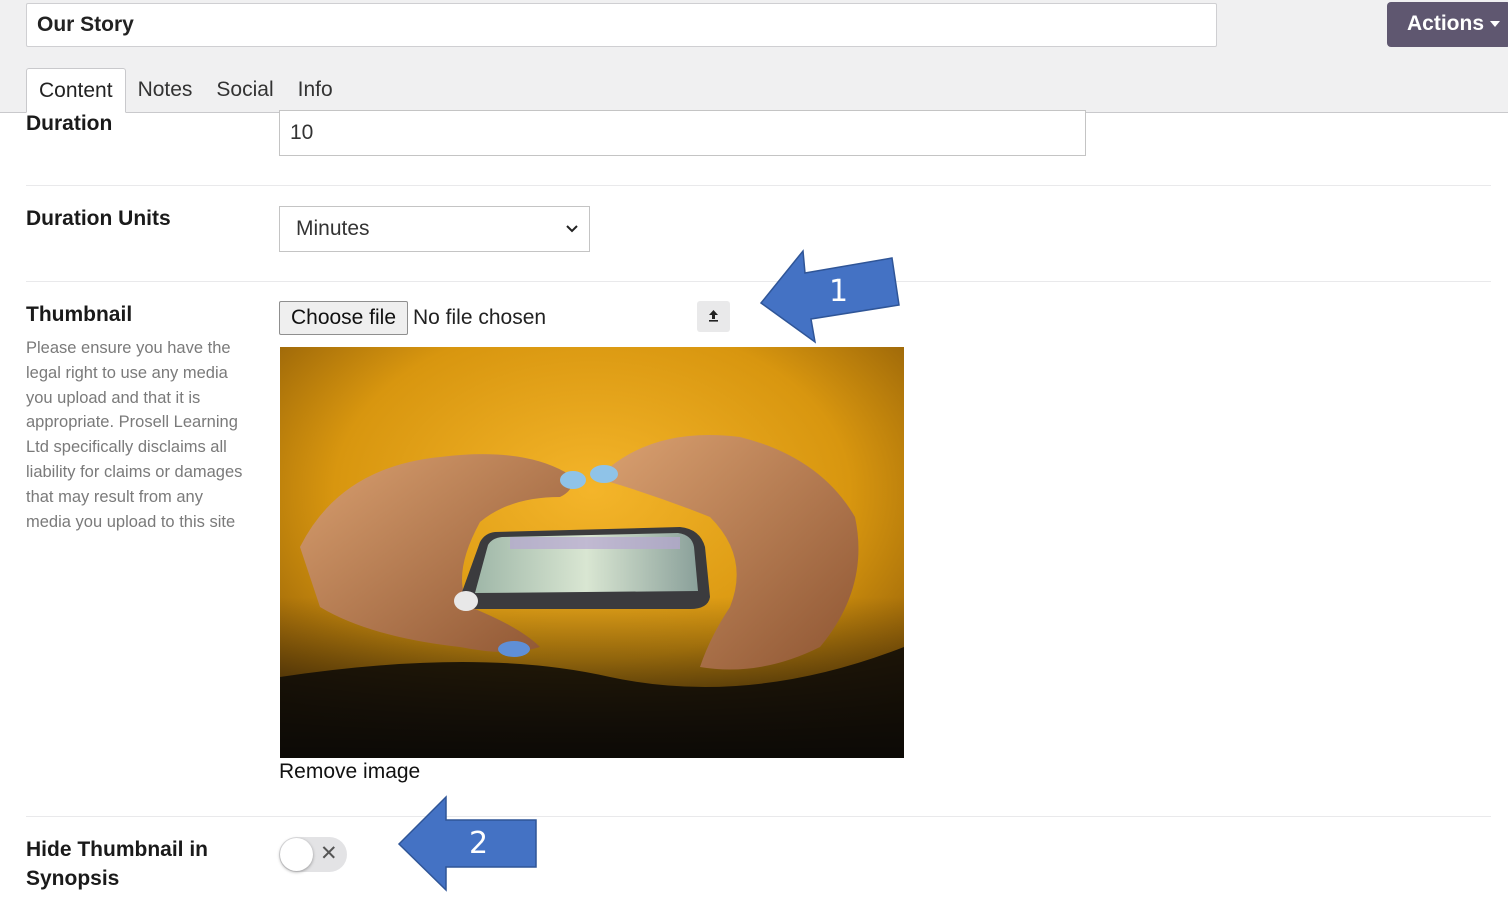 The width and height of the screenshot is (1508, 915). I want to click on duration-input: 10, so click(682, 133).